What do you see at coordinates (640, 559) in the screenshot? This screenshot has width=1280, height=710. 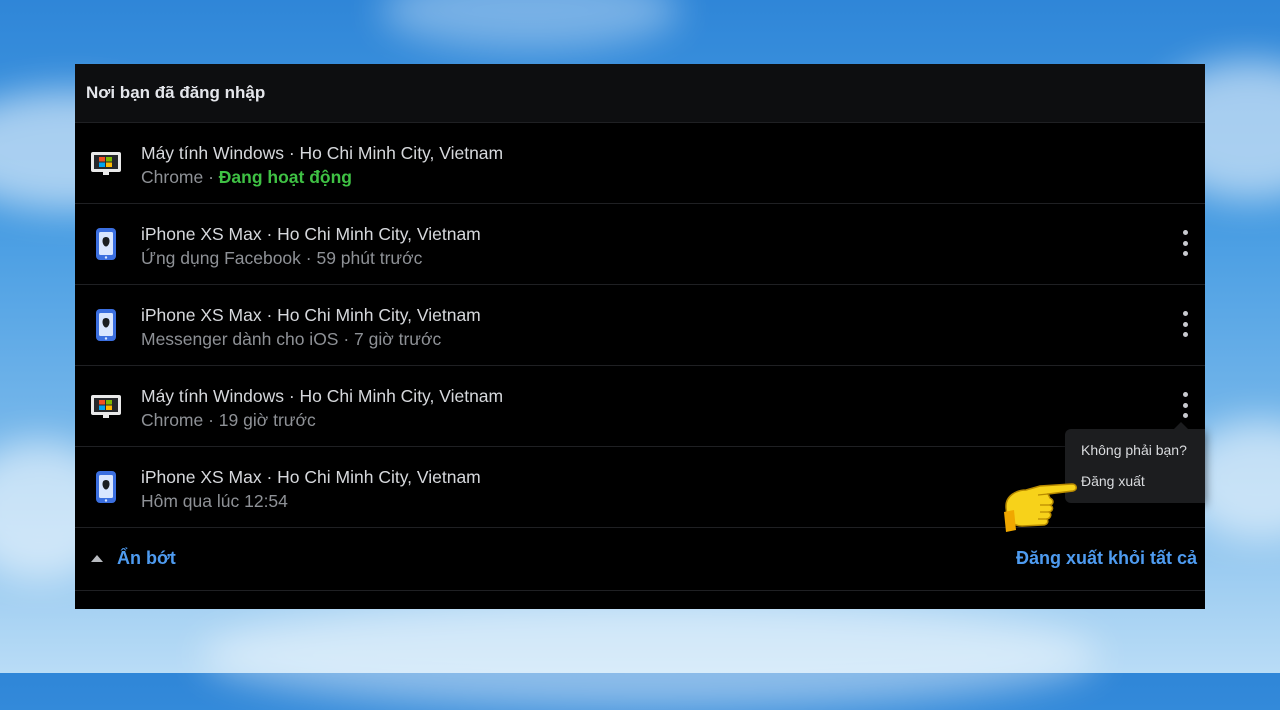 I see `sessions-footer: Ẩn bớt Đăng xuất khỏi tất cả` at bounding box center [640, 559].